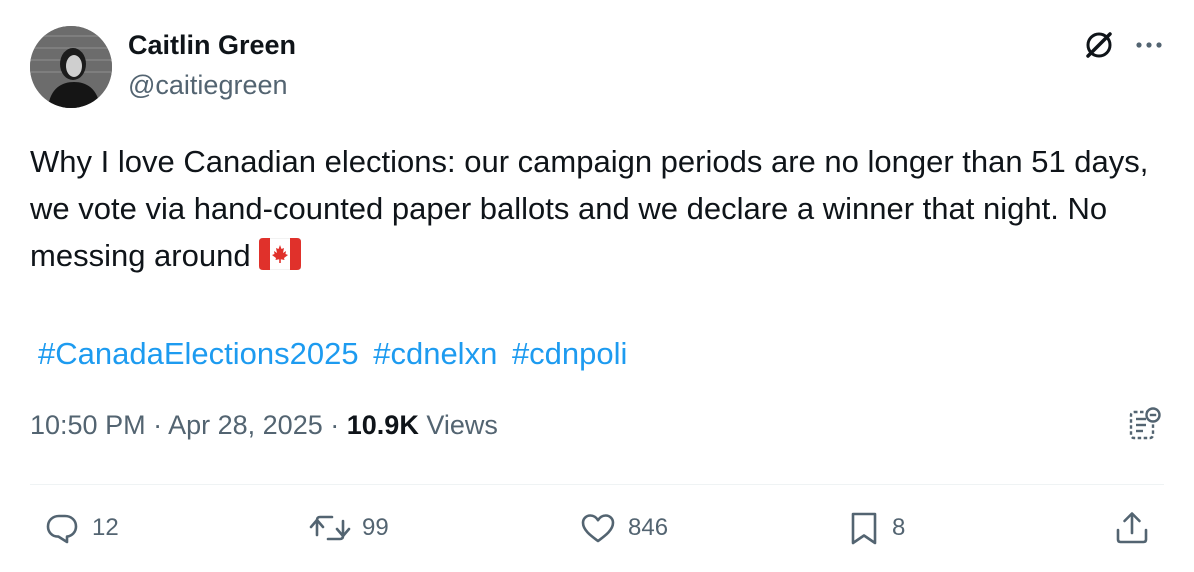 Image resolution: width=1194 pixels, height=572 pixels. I want to click on bookmark-button: 8, so click(875, 528).